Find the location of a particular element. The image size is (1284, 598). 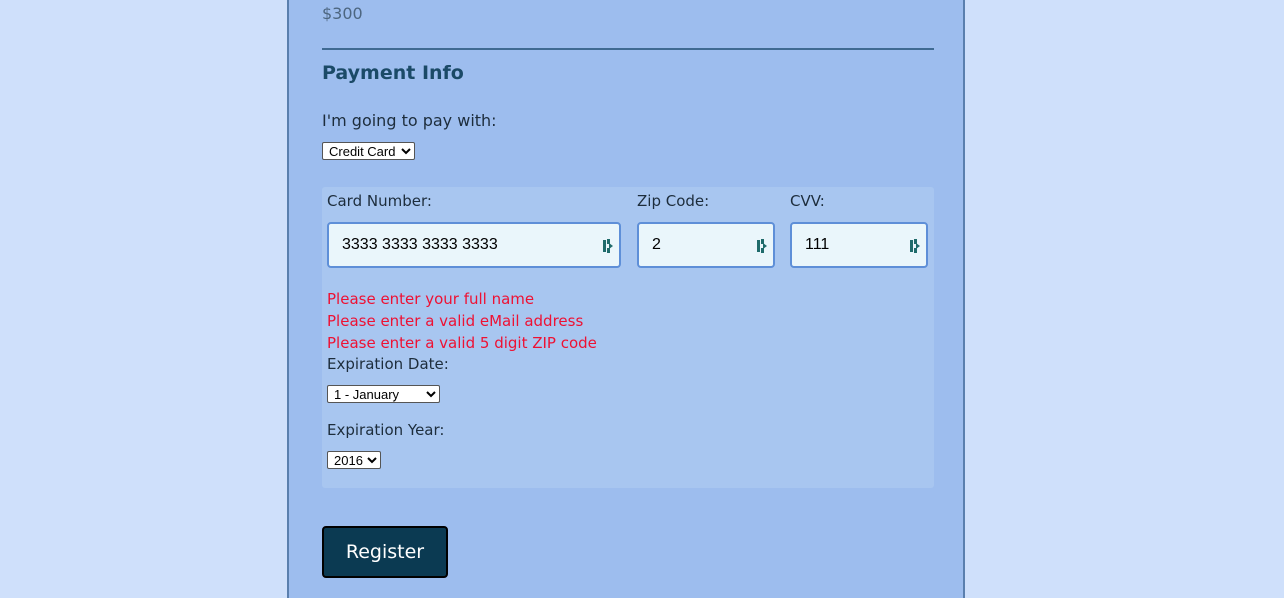

expiration-year-select: 2016 is located at coordinates (354, 460).